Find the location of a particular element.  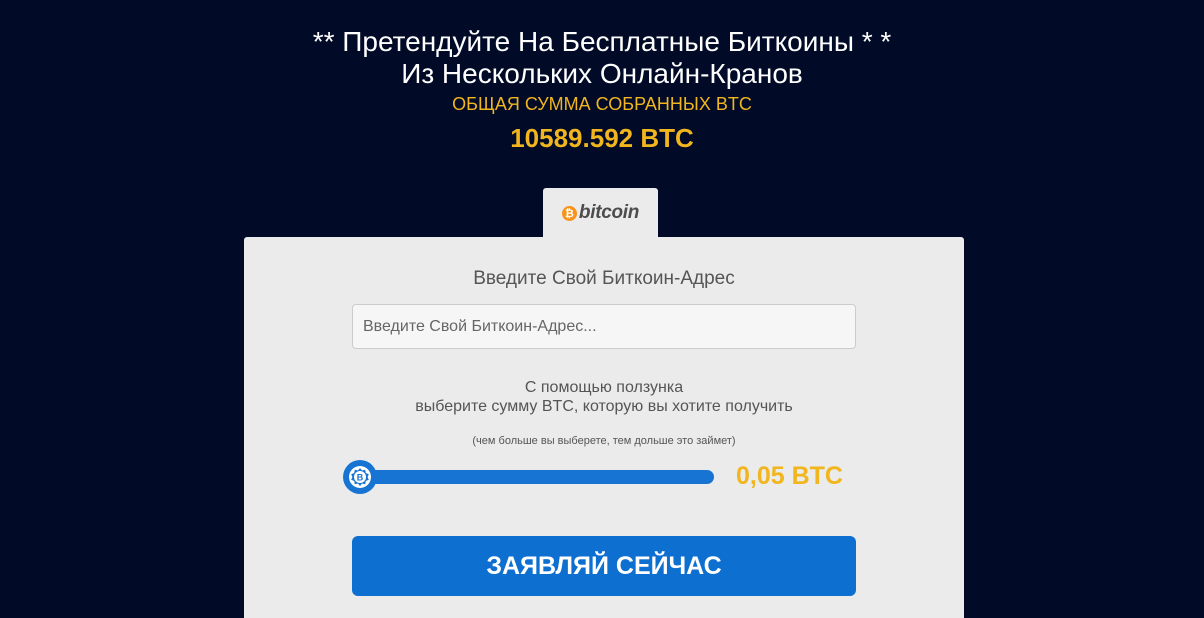

svg-text: B is located at coordinates (360, 478).